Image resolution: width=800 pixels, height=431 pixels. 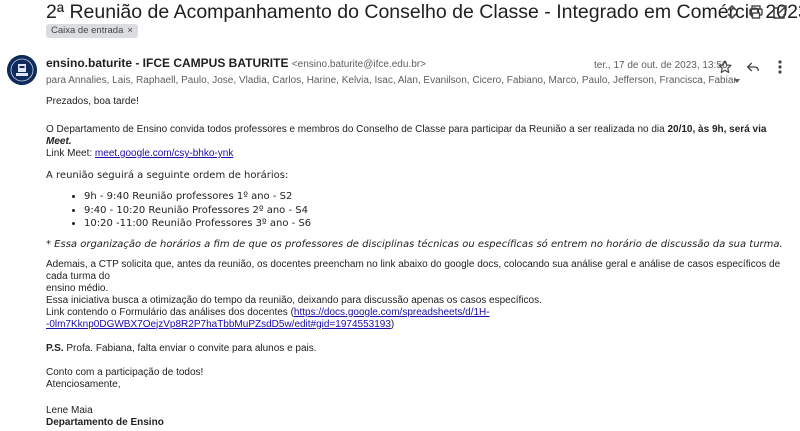 What do you see at coordinates (105, 422) in the screenshot?
I see `signature-dept: Departamento de Ensino` at bounding box center [105, 422].